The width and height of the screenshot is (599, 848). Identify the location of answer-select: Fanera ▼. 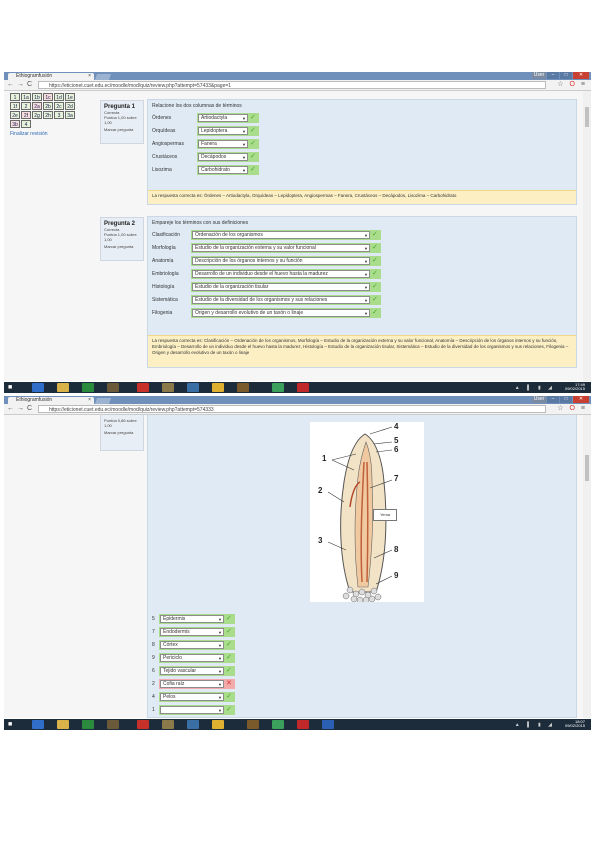
(223, 144).